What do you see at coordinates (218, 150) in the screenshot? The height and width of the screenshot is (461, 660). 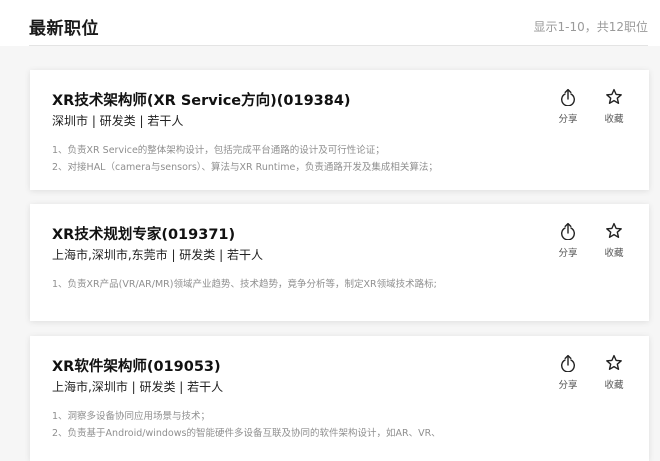 I see `job-description-line: 1、负责XR Service的整体架构设计，包括完成平台通路的设计及可行性论证；` at bounding box center [218, 150].